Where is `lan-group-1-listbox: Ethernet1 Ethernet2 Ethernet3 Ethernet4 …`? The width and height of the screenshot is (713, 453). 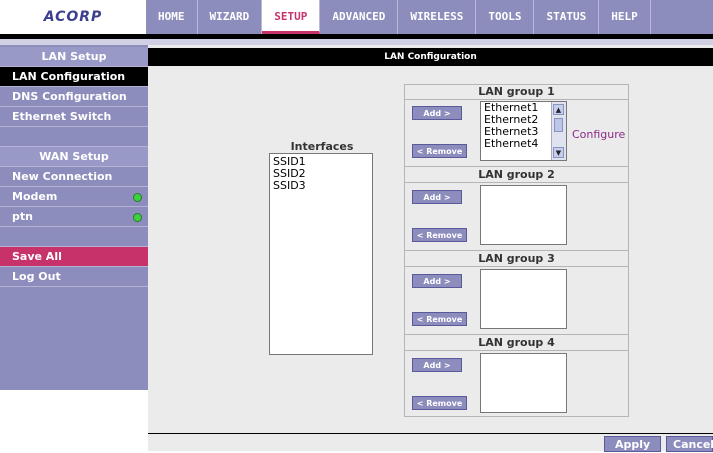 lan-group-1-listbox: Ethernet1 Ethernet2 Ethernet3 Ethernet4 … is located at coordinates (523, 131).